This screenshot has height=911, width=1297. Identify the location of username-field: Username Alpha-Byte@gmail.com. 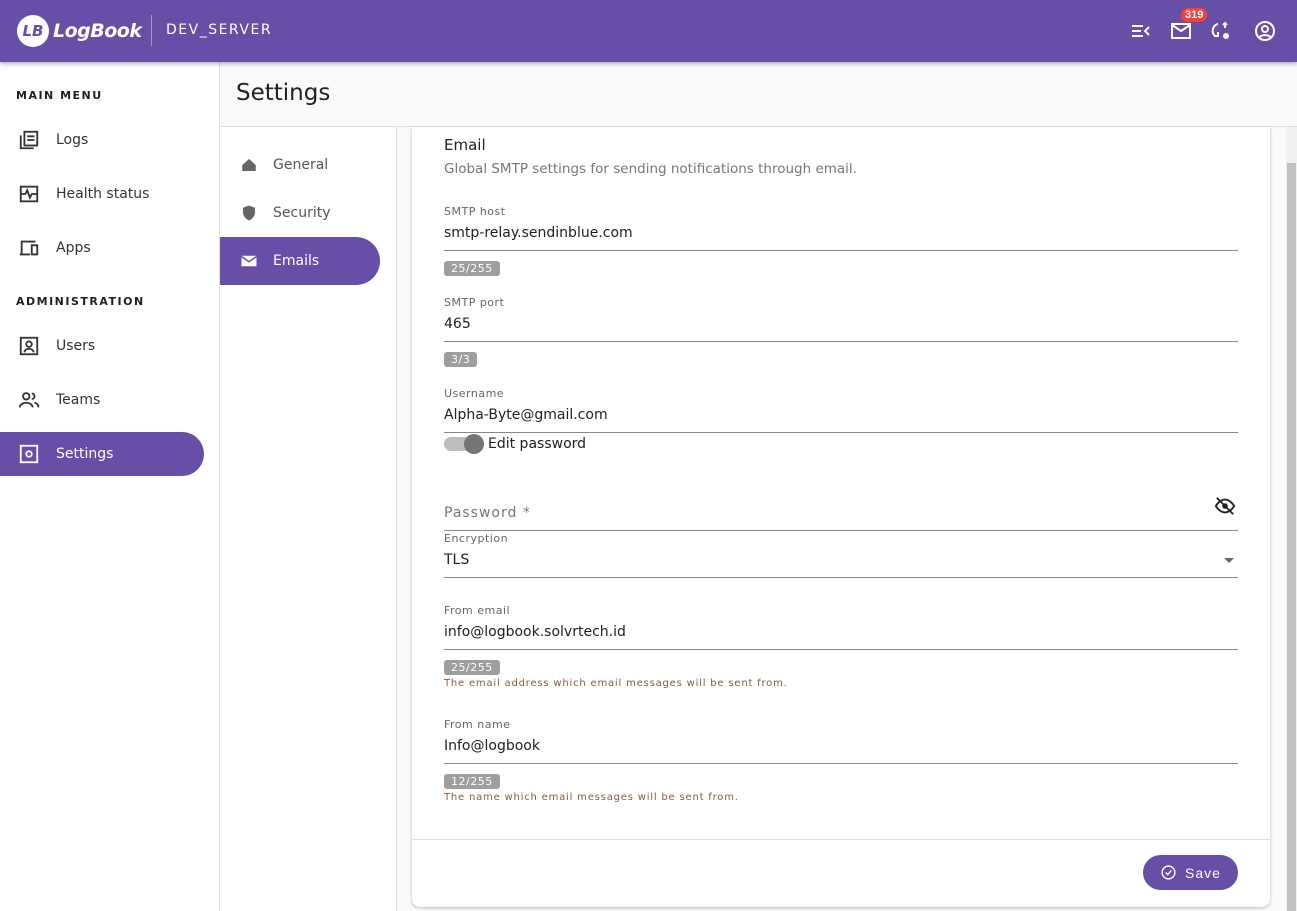
(841, 410).